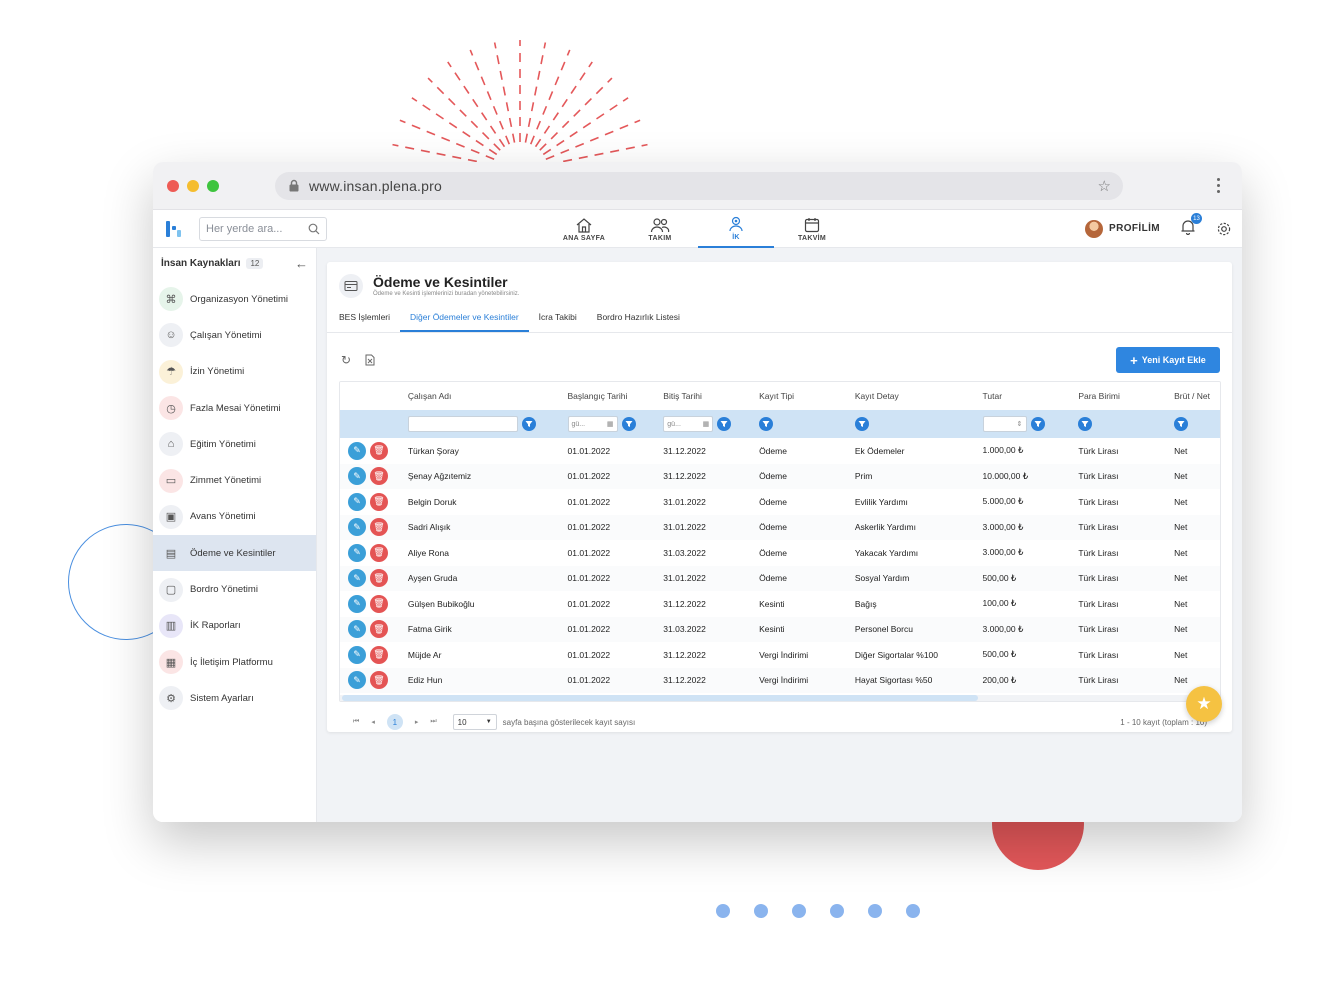  I want to click on sidebar-item: ▢ Bordro Yönetimi, so click(234, 589).